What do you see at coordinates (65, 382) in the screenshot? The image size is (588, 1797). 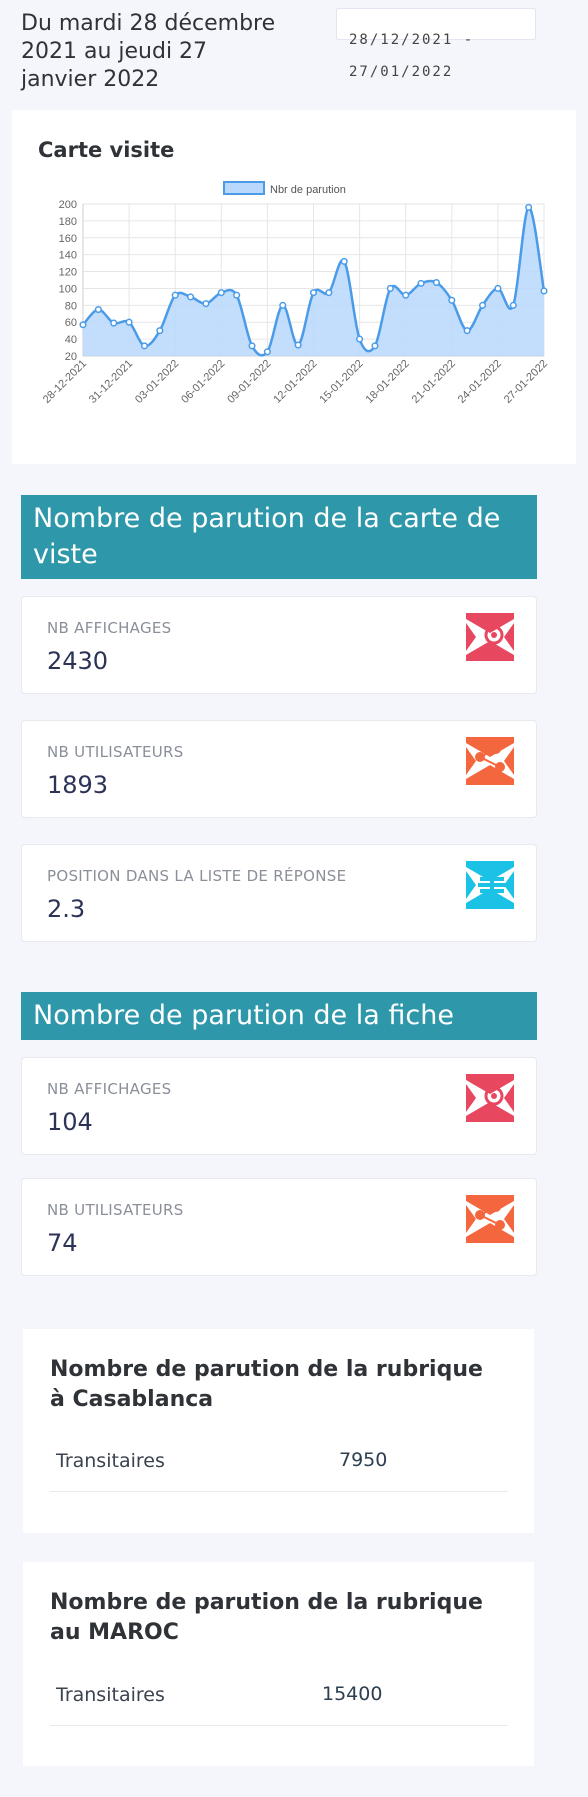 I see `x-tick-label: 28-12-2021` at bounding box center [65, 382].